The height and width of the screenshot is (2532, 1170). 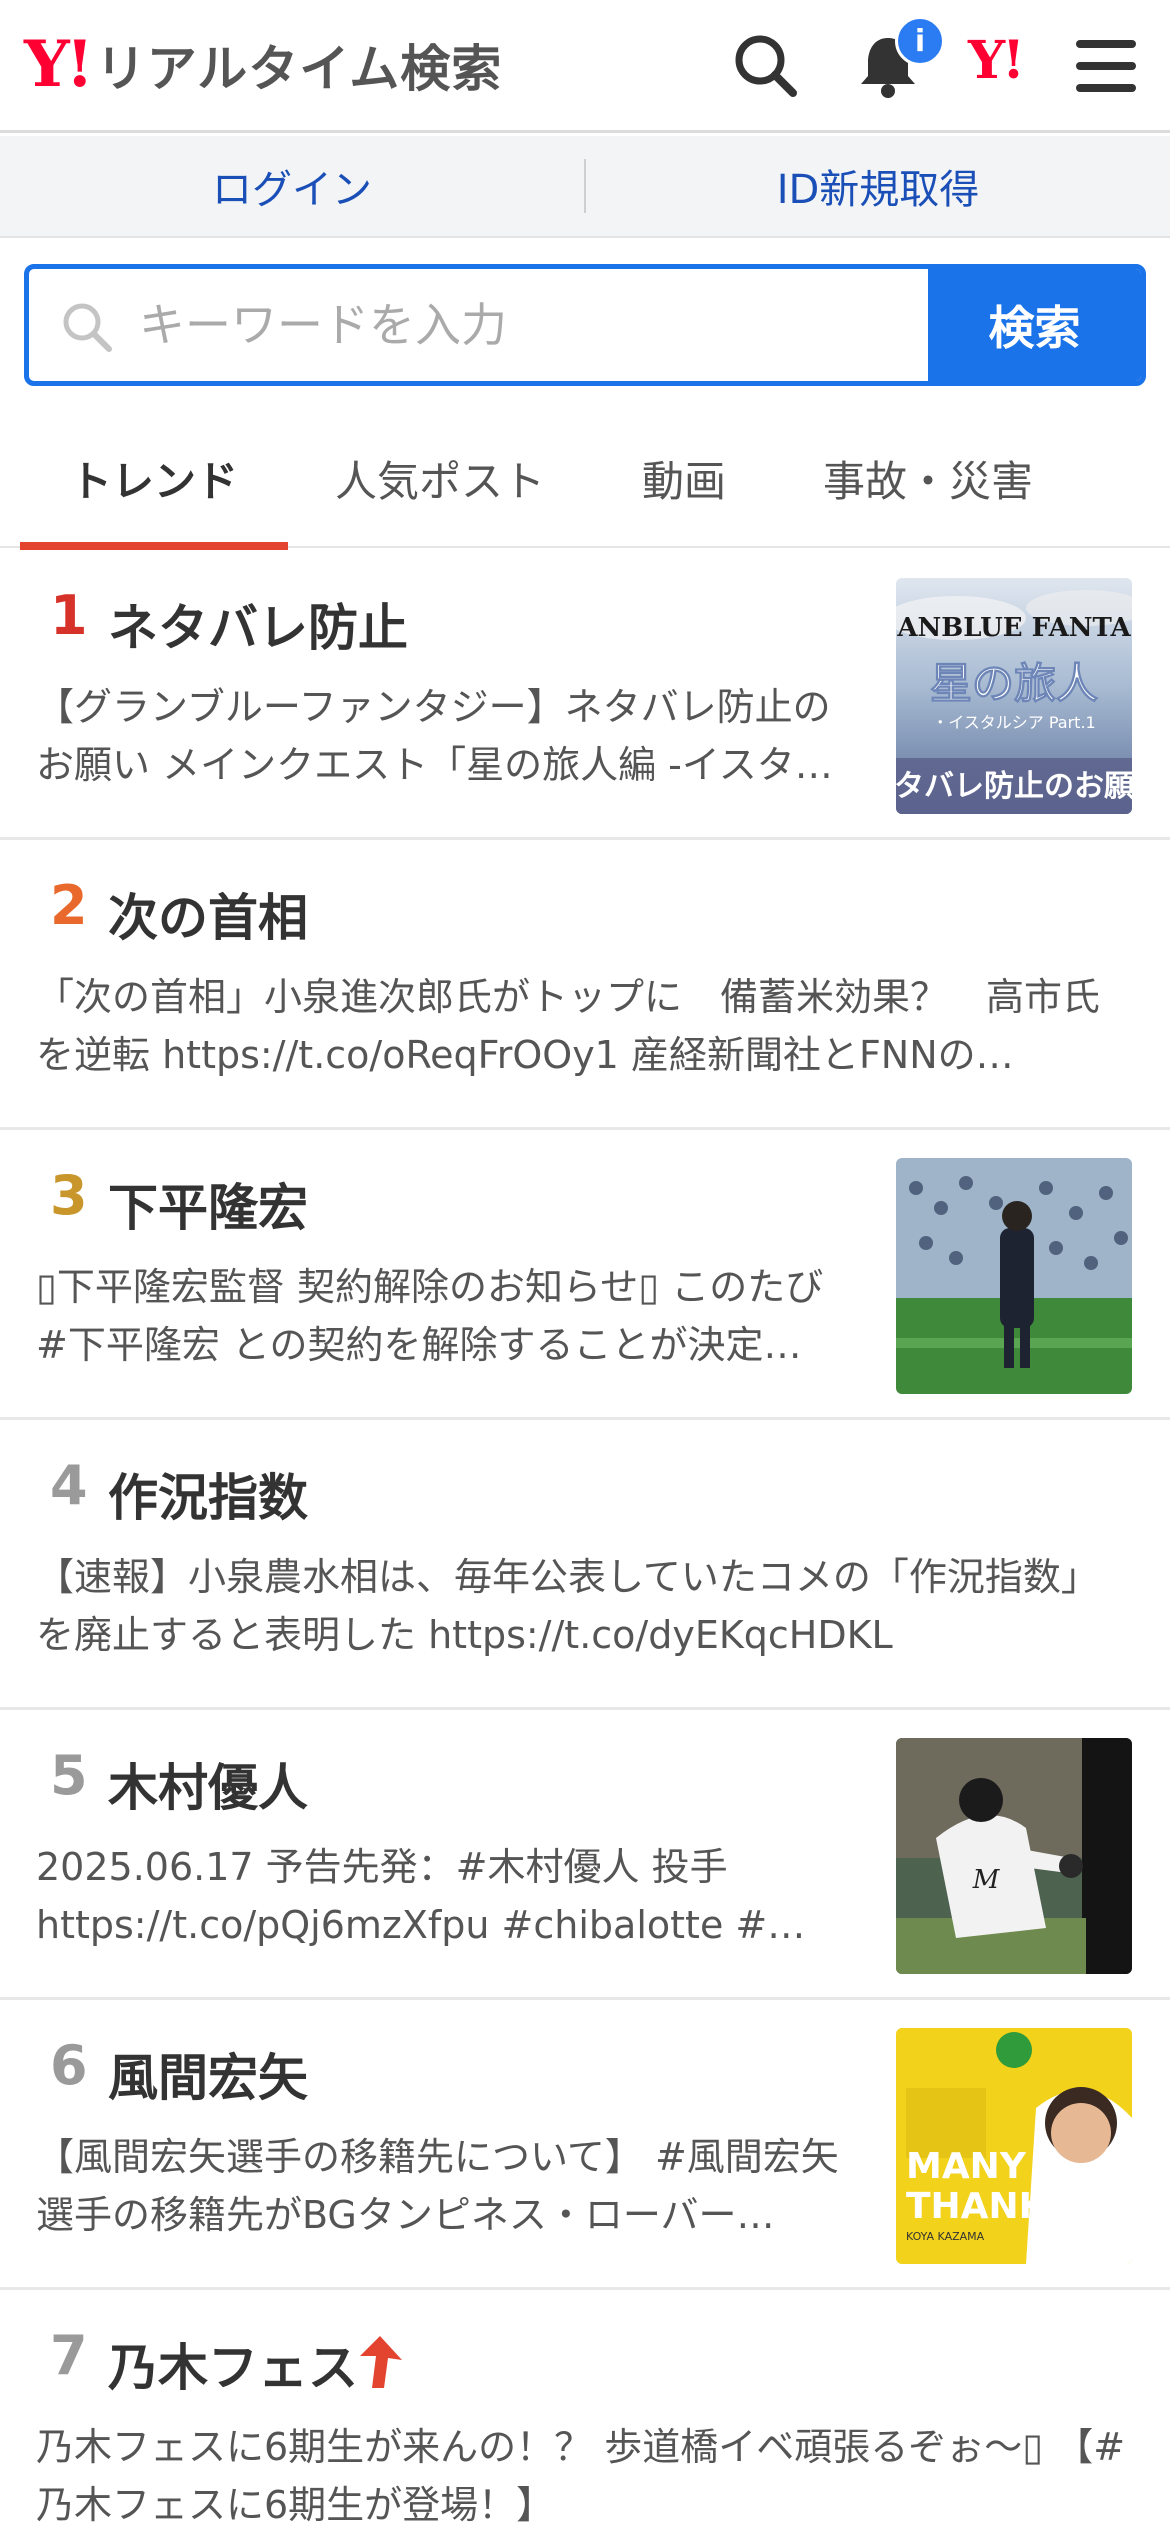 I want to click on trend-title: ネタバレ防止, so click(x=258, y=624).